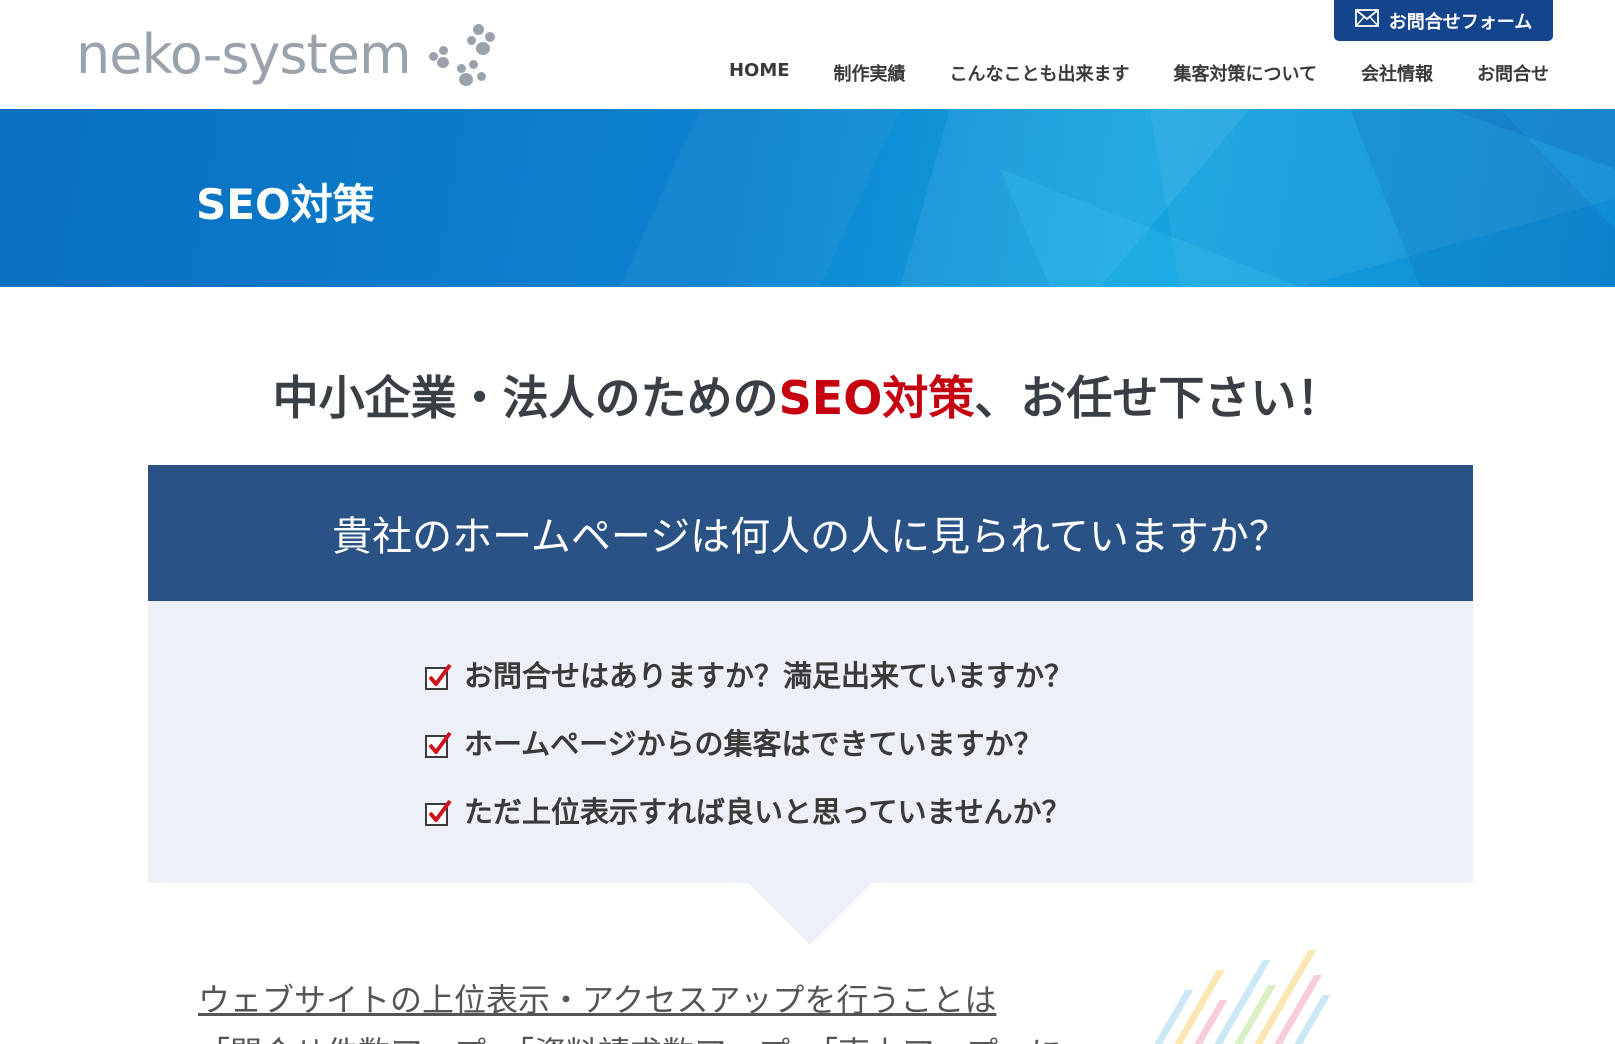  I want to click on main-nav: HOME 制作実績 こんなことも出来ます 集客対策について 会社情報 お問合せ, so click(1139, 73).